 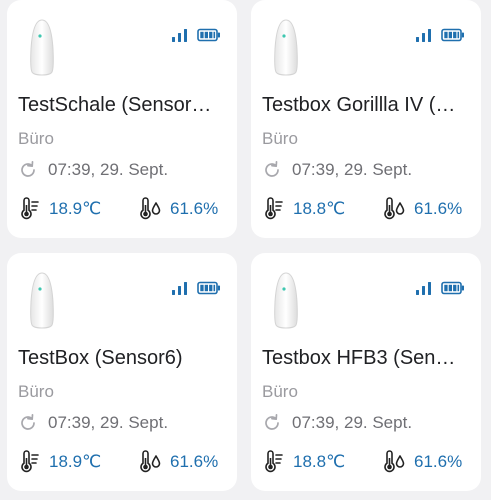 I want to click on sensor-name: TestBox (Sensor6), so click(x=100, y=358).